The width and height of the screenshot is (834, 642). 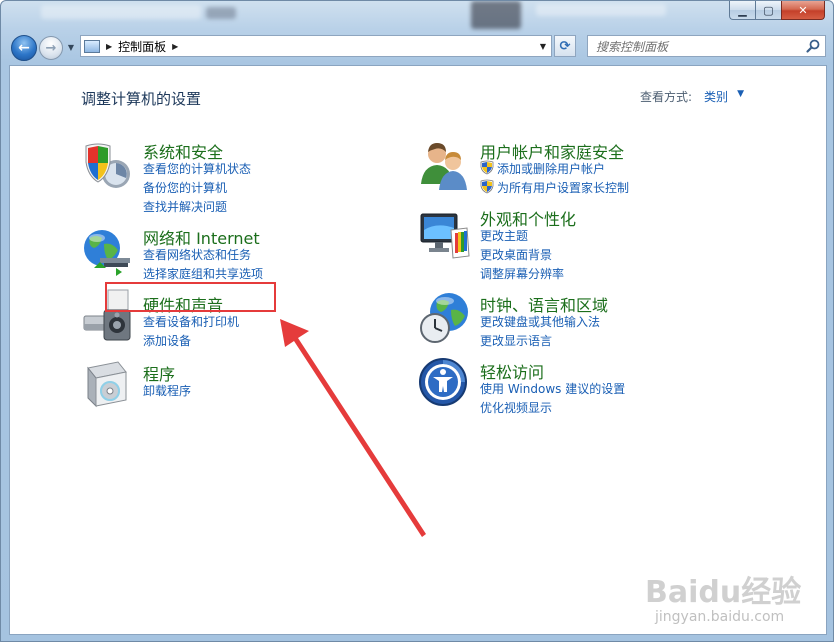 I want to click on link-devices-printers: 查看设备和打印机, so click(x=191, y=321).